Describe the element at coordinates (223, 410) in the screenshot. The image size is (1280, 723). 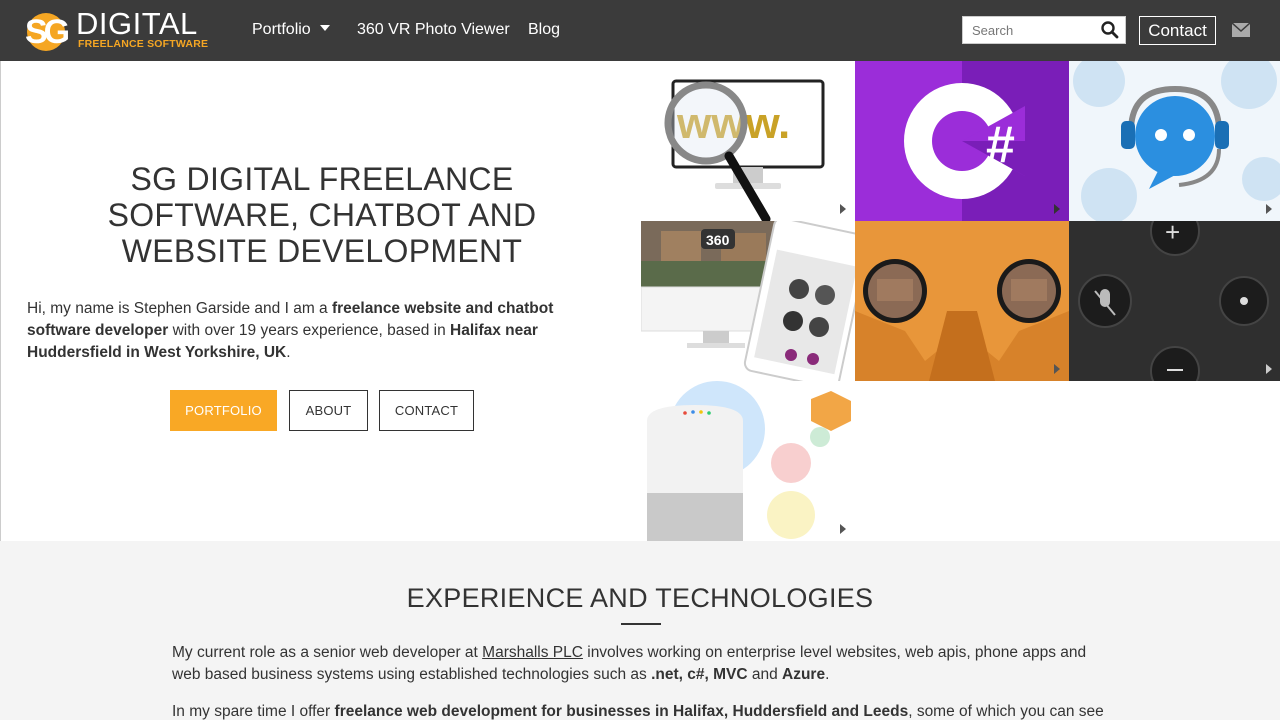
I see `portfolio-button: PORTFOLIO` at that location.